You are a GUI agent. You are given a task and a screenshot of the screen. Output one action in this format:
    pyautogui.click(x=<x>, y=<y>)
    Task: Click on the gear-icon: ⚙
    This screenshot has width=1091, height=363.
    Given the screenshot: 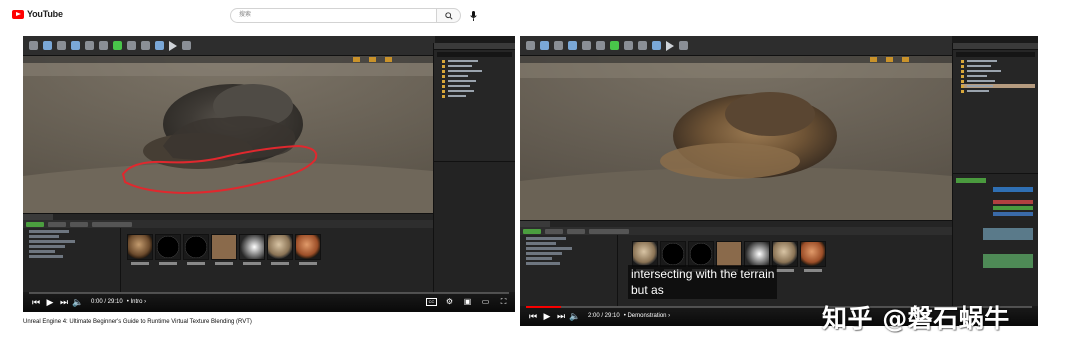 What is the action you would take?
    pyautogui.click(x=449, y=302)
    